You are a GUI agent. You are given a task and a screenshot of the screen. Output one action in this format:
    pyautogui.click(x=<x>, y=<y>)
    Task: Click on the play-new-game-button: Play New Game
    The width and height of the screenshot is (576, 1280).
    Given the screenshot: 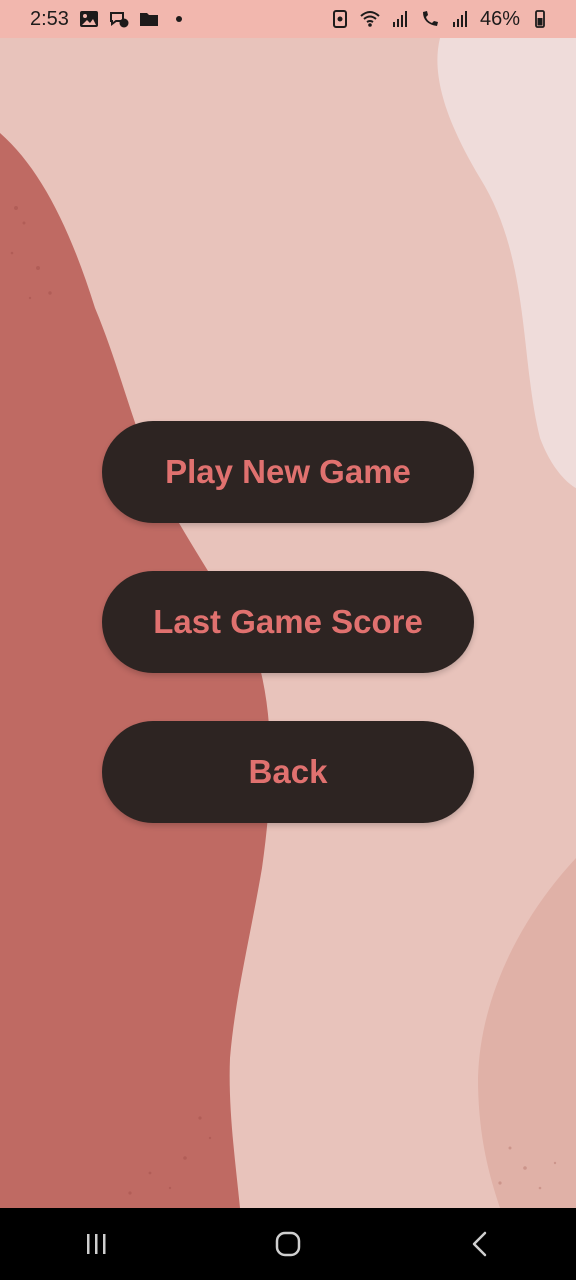 What is the action you would take?
    pyautogui.click(x=288, y=472)
    